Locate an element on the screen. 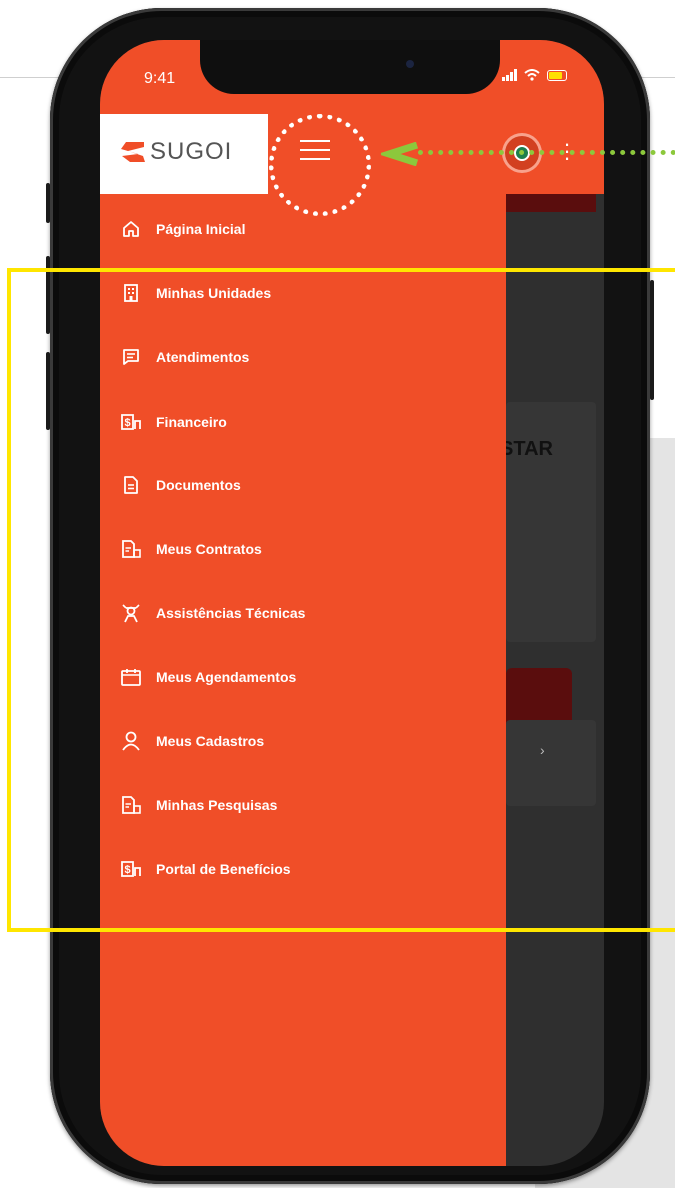 The height and width of the screenshot is (1188, 675). battery-icon is located at coordinates (557, 75).